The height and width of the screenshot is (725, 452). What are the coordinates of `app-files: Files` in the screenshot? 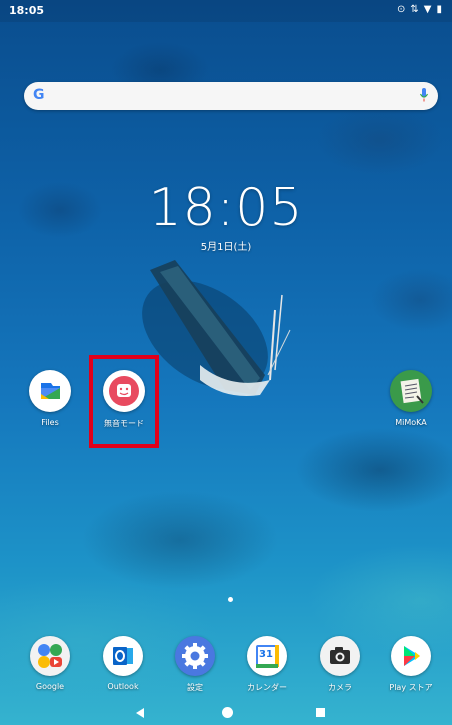 It's located at (50, 398).